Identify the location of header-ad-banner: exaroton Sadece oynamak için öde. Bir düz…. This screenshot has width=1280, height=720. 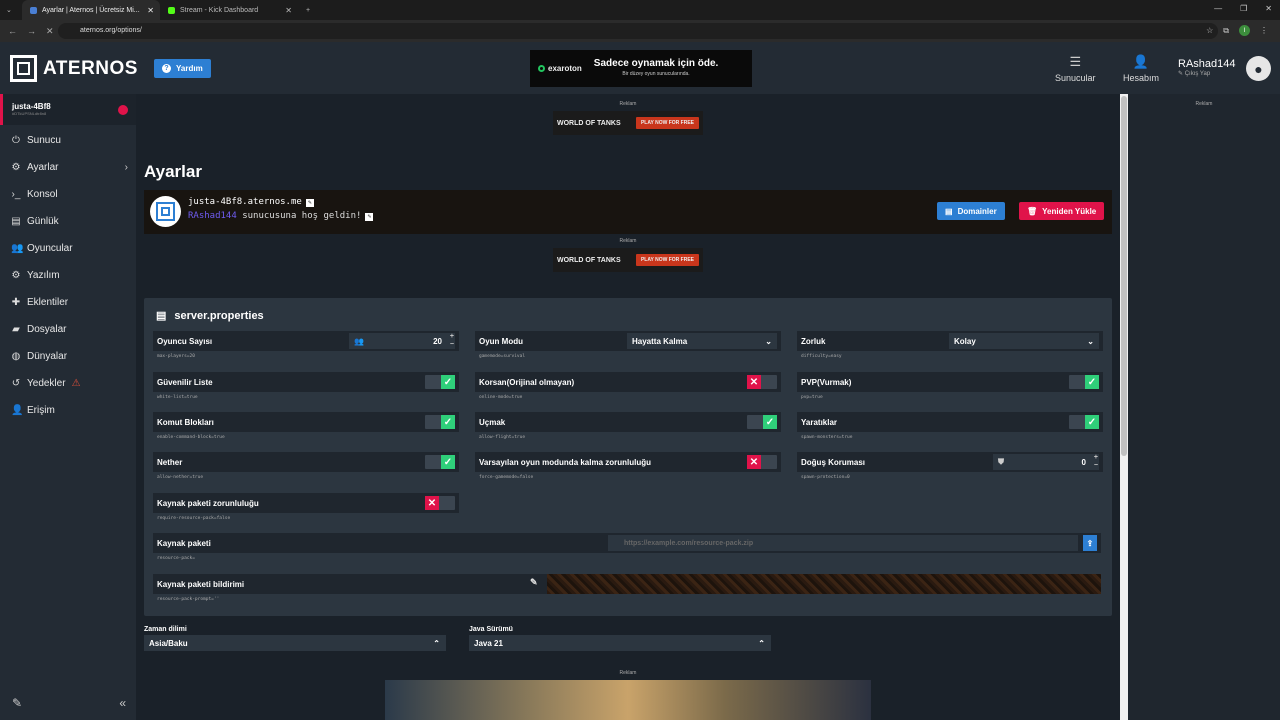
(641, 68).